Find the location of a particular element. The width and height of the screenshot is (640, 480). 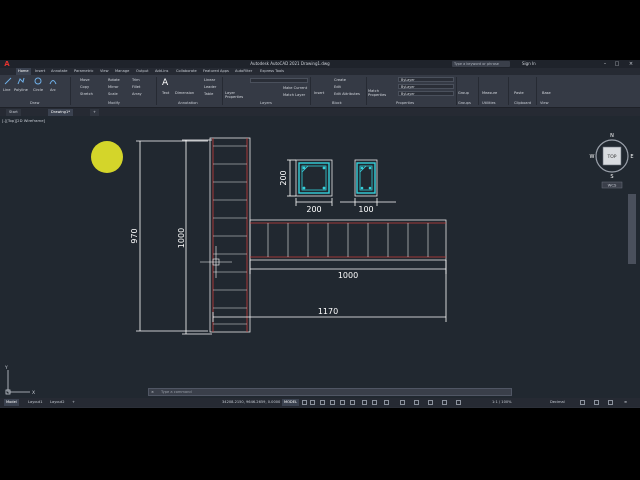

polar-icon is located at coordinates (332, 402).